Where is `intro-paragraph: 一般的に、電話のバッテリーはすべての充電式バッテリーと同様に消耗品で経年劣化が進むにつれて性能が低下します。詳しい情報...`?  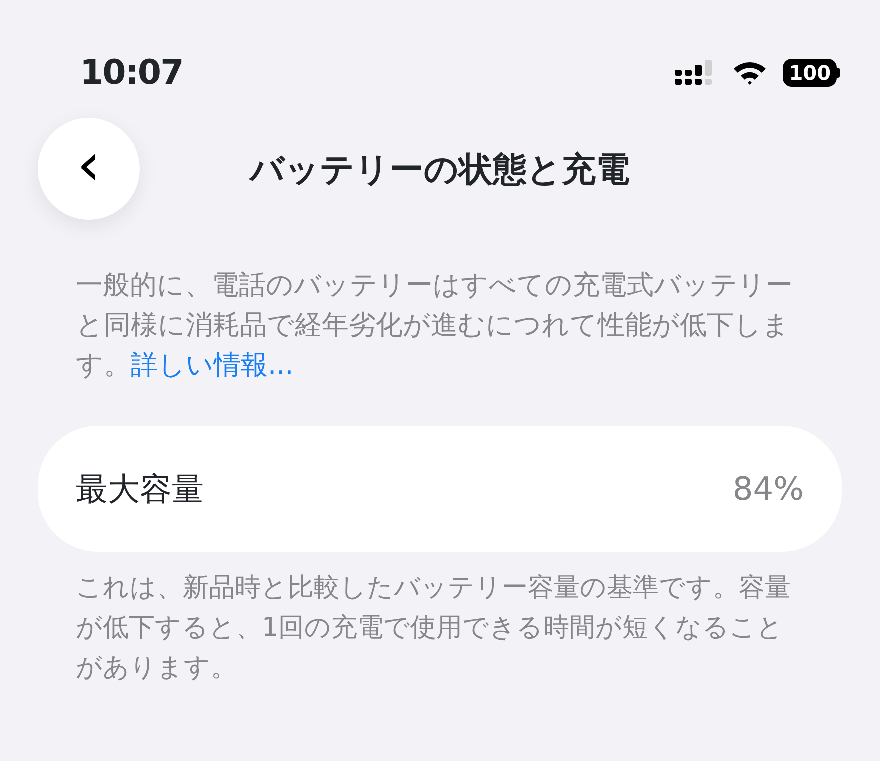 intro-paragraph: 一般的に、電話のバッテリーはすべての充電式バッテリーと同様に消耗品で経年劣化が進むにつれて性能が低下します。詳しい情報... is located at coordinates (434, 326).